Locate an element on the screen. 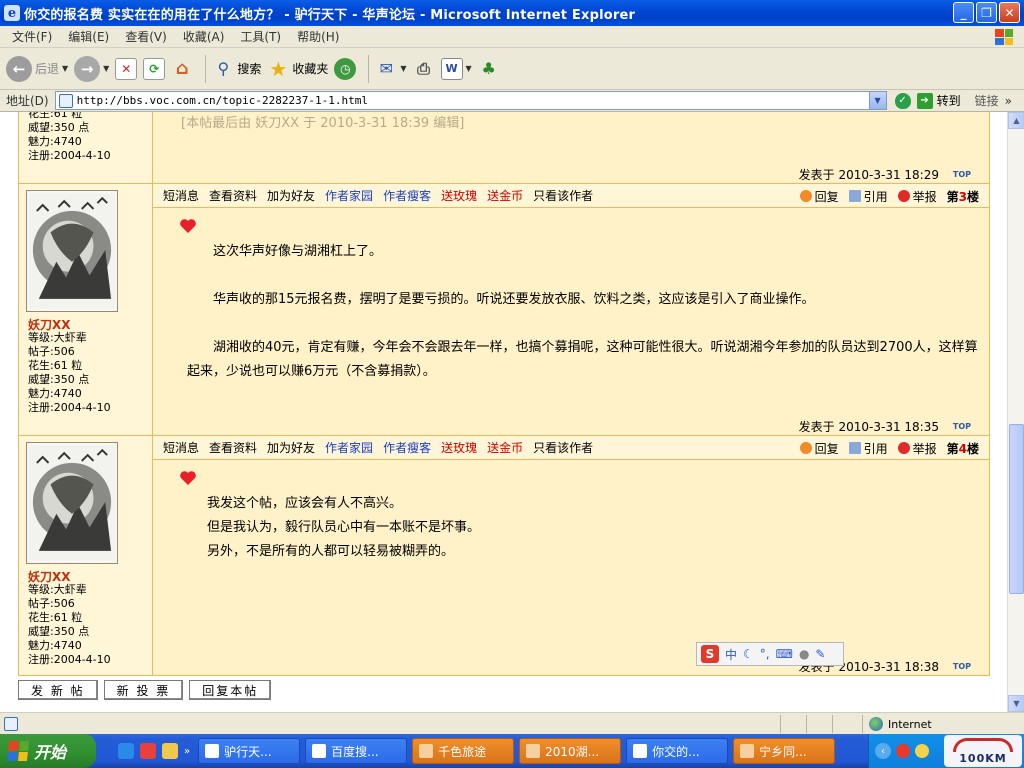 The image size is (1024, 768). stop-icon: ✕ is located at coordinates (126, 68).